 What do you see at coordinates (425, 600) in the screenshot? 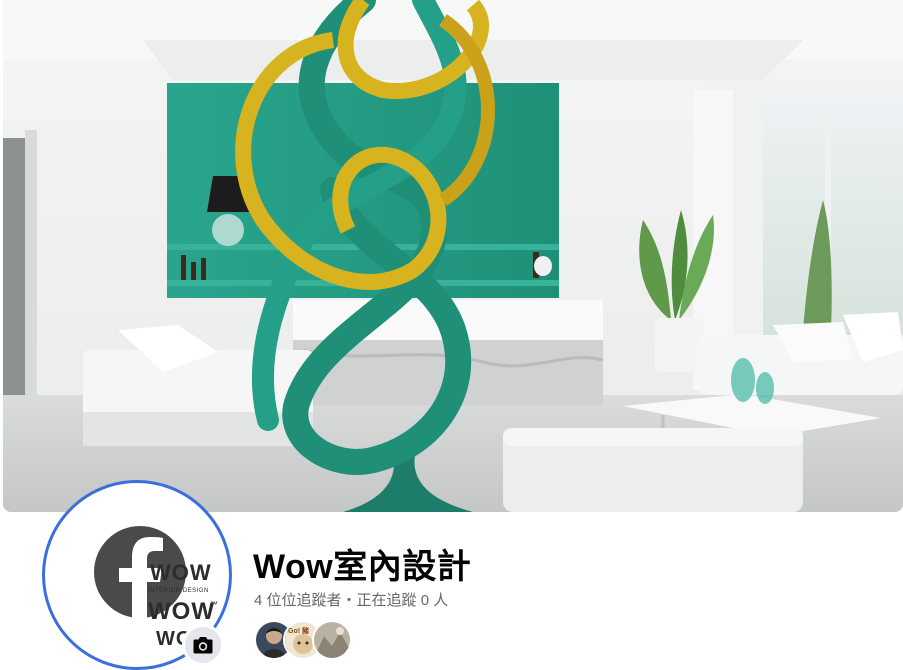
I see `following-count: 0` at bounding box center [425, 600].